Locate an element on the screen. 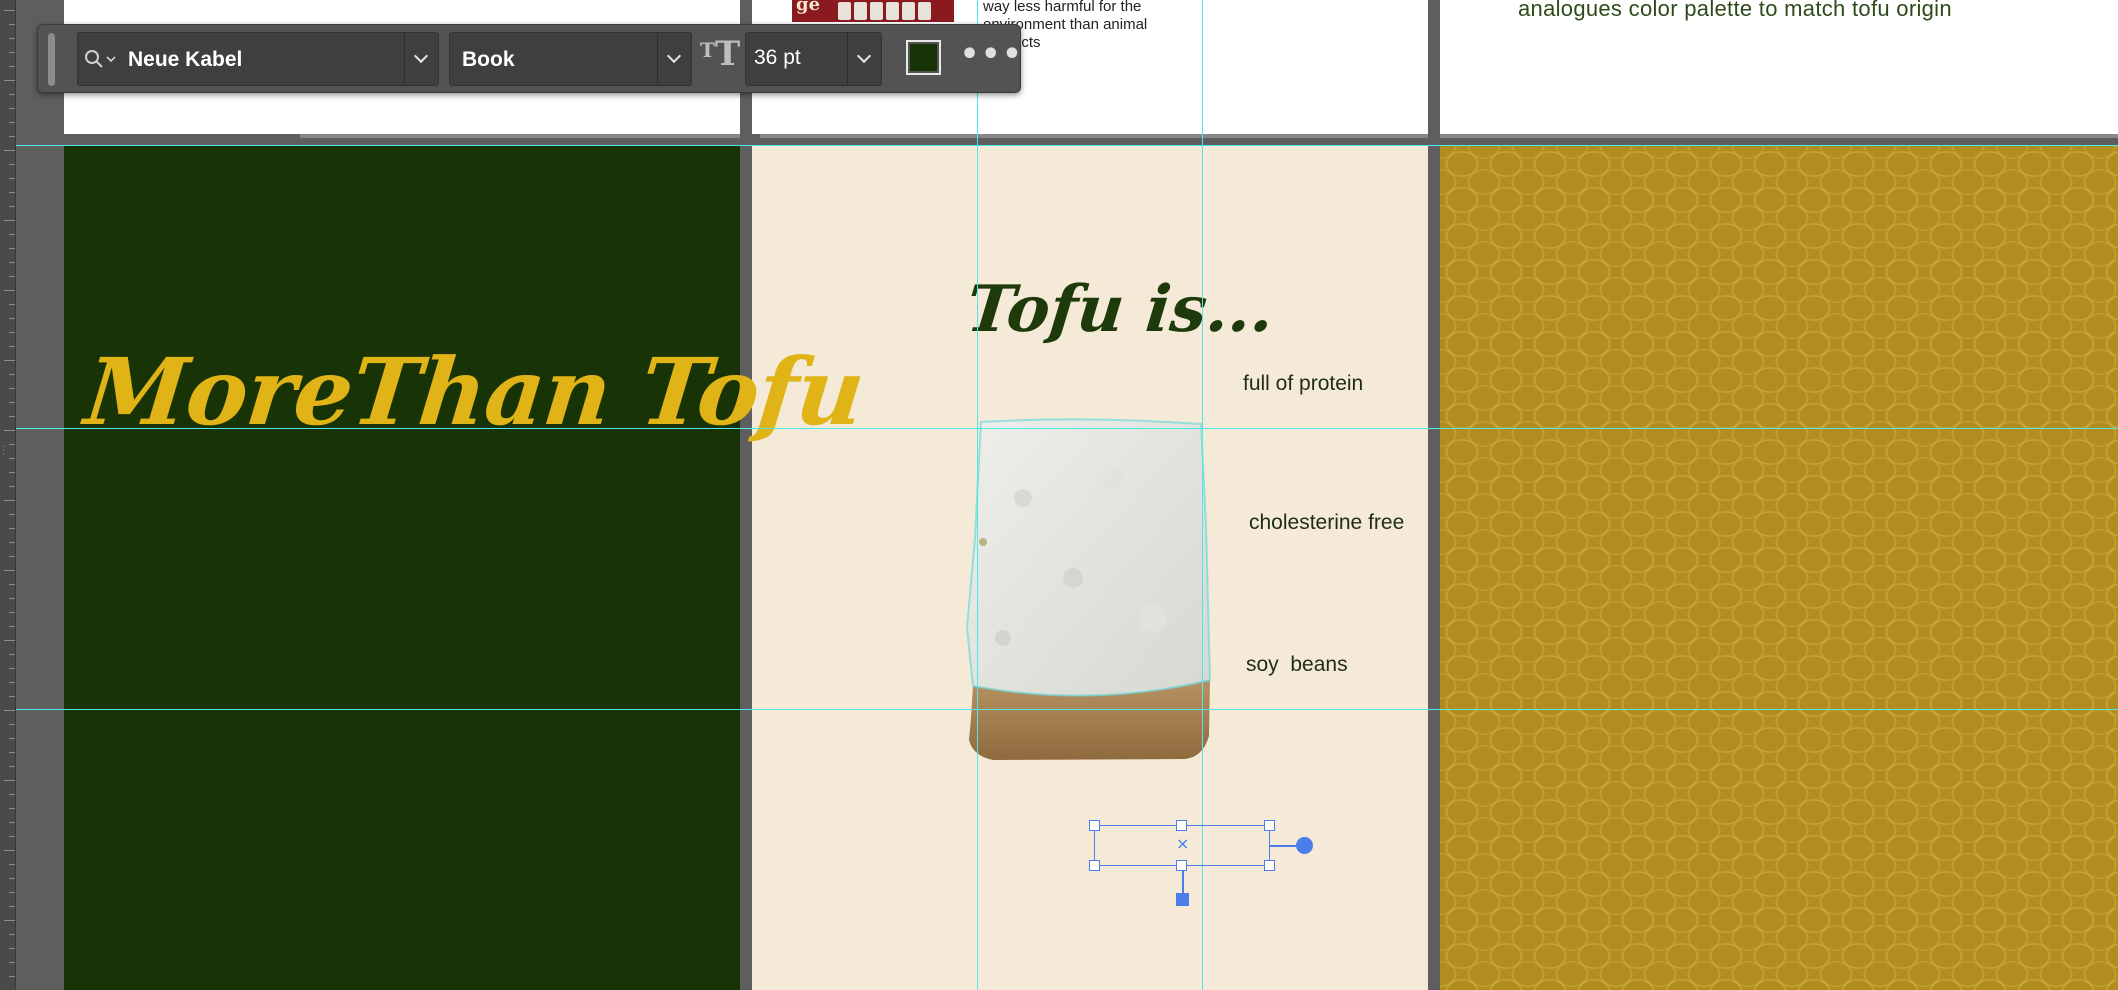 Image resolution: width=2118 pixels, height=990 pixels. resize-handle-top-right is located at coordinates (1269, 825).